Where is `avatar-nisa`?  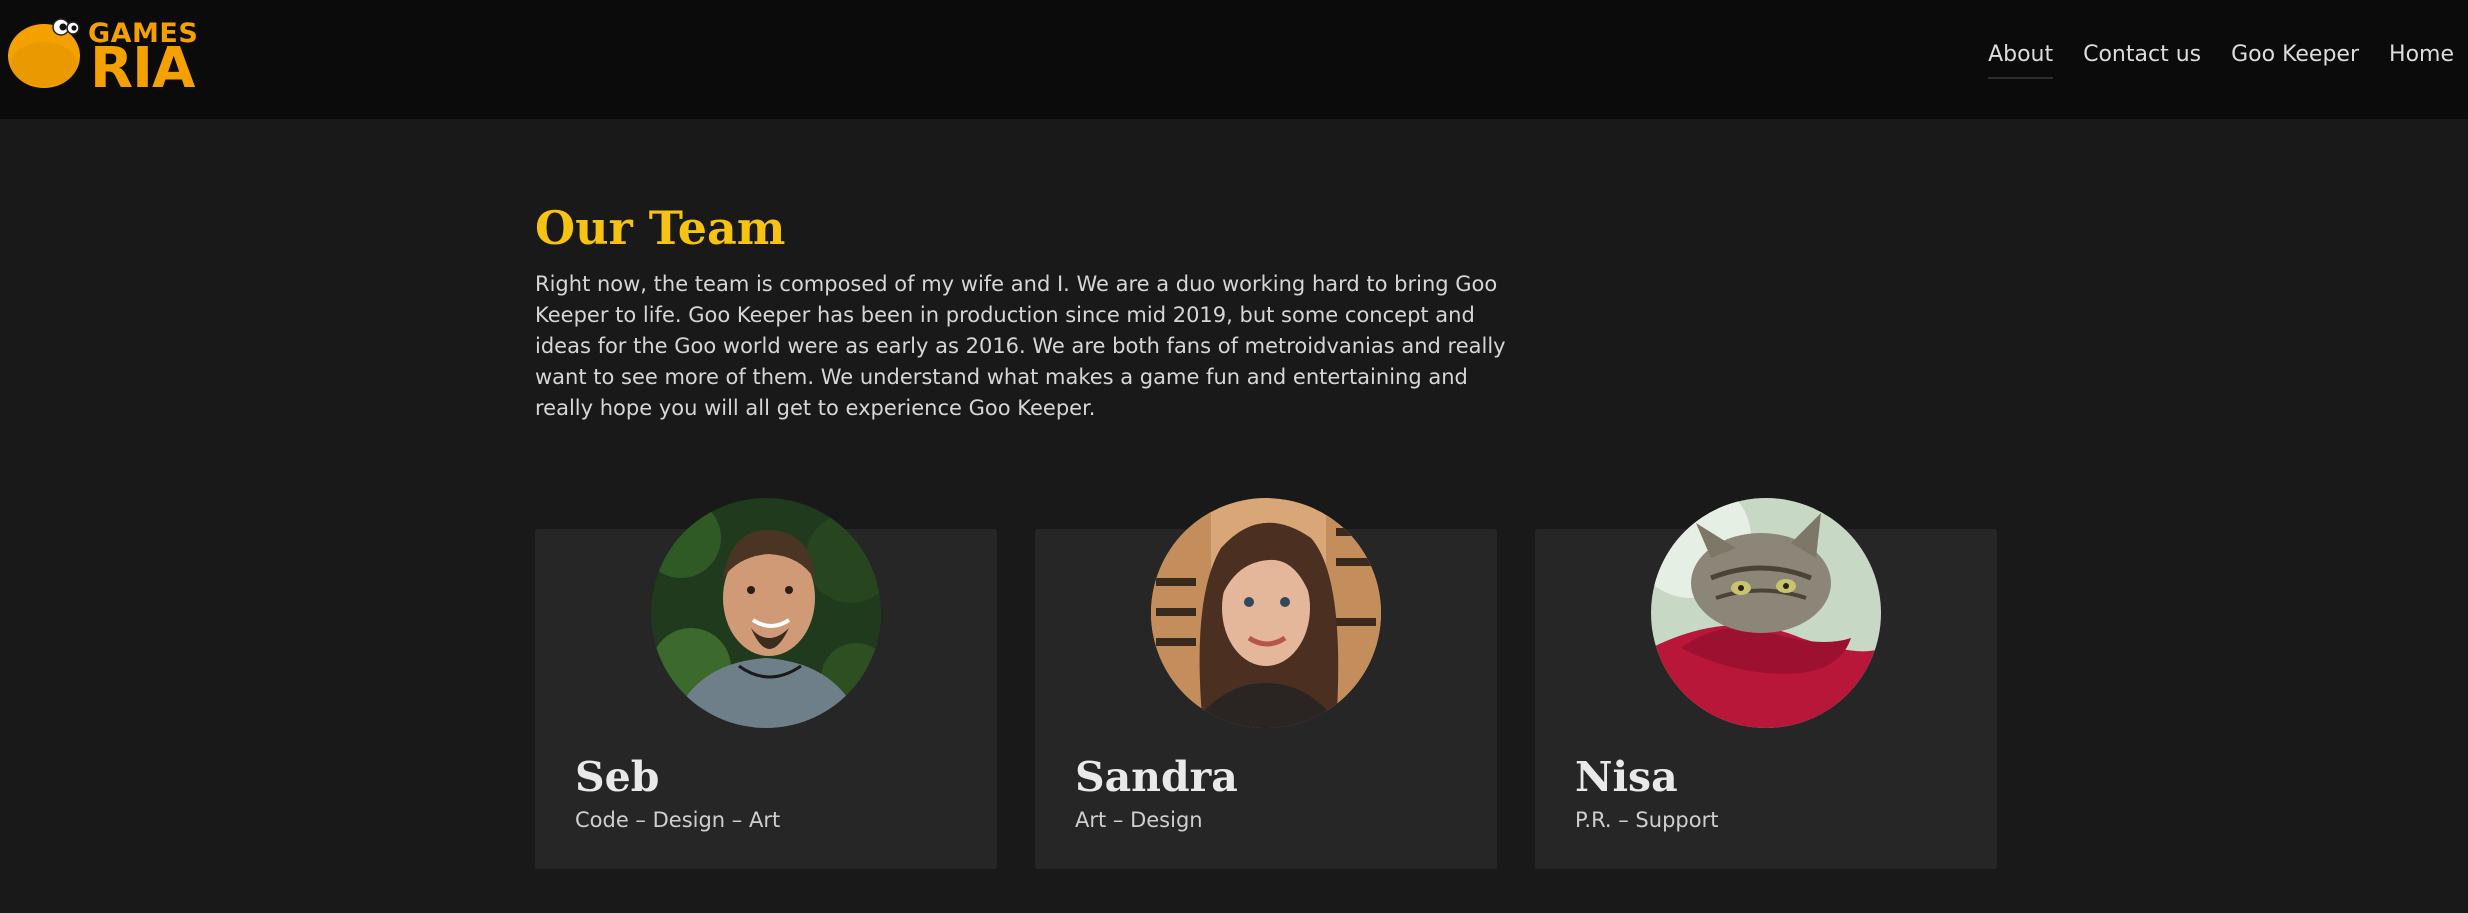
avatar-nisa is located at coordinates (1766, 613).